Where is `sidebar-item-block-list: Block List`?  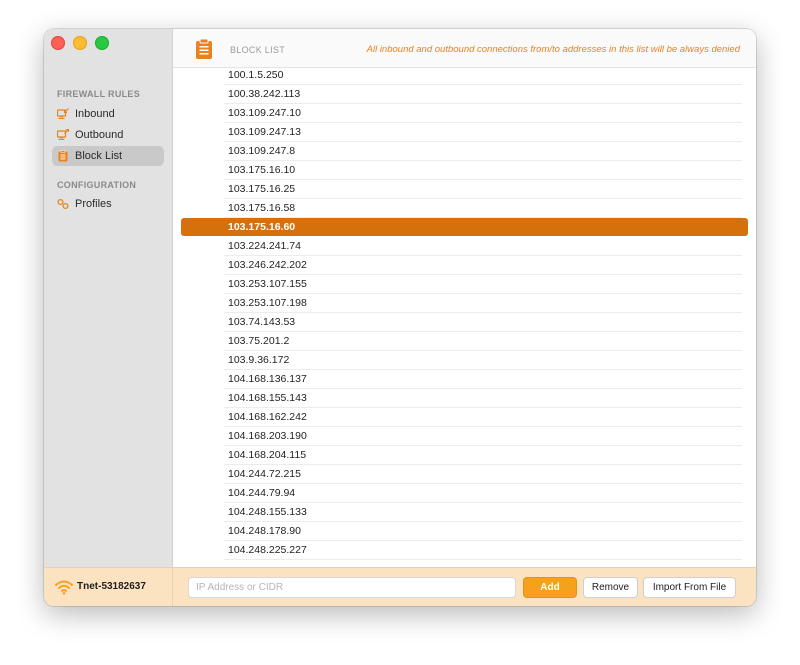
sidebar-item-block-list: Block List is located at coordinates (108, 156).